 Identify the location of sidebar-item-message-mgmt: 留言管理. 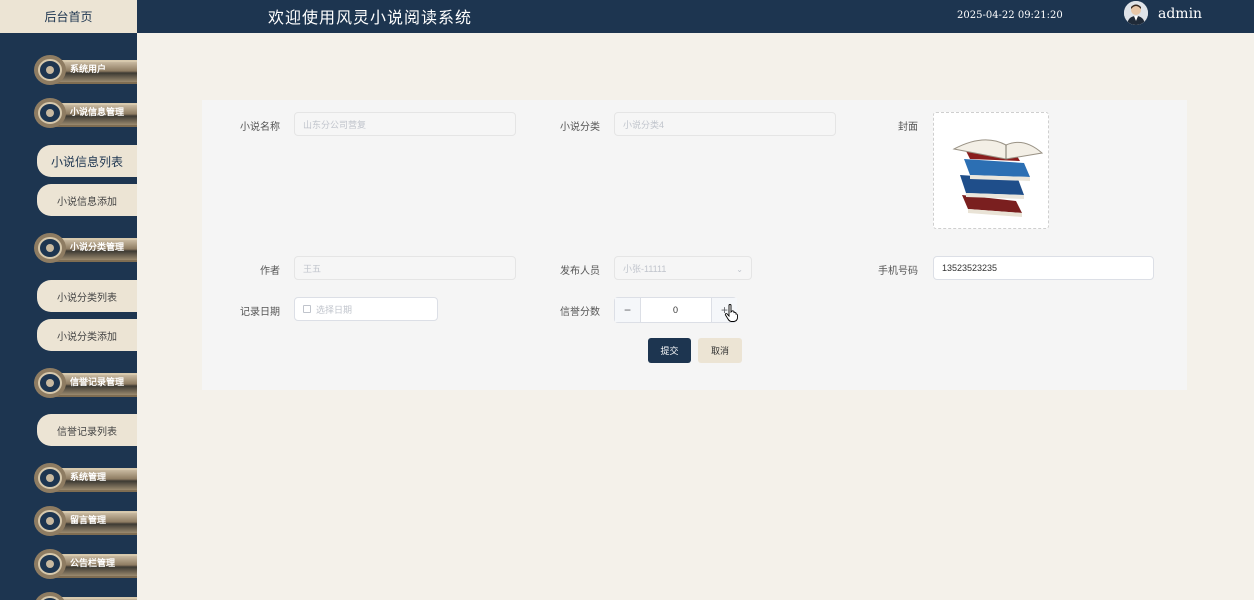
(84, 521).